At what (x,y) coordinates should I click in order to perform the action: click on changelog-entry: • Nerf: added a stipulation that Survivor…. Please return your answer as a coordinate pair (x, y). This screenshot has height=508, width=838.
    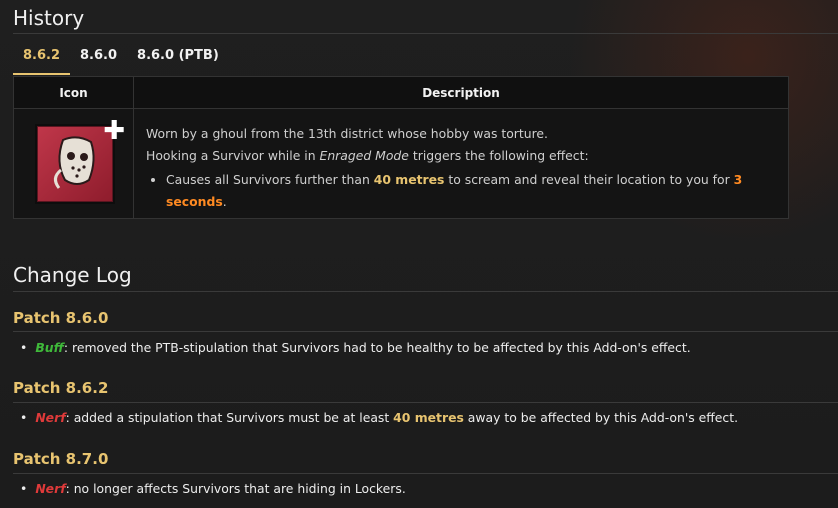
    Looking at the image, I should click on (379, 417).